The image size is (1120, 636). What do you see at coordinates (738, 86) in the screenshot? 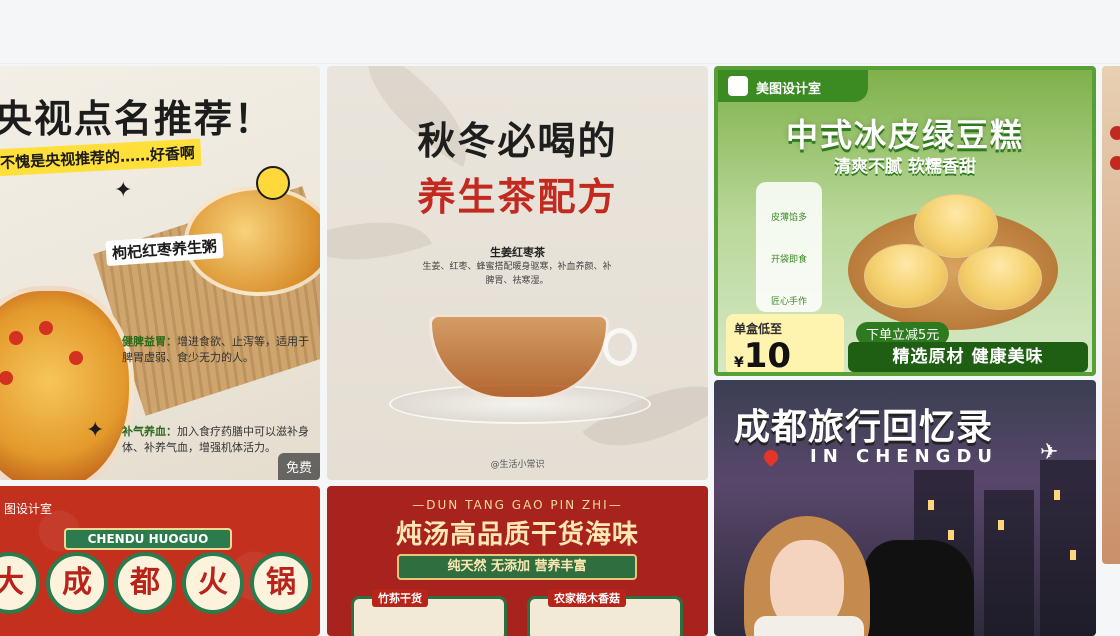
I see `brand-logo-icon` at bounding box center [738, 86].